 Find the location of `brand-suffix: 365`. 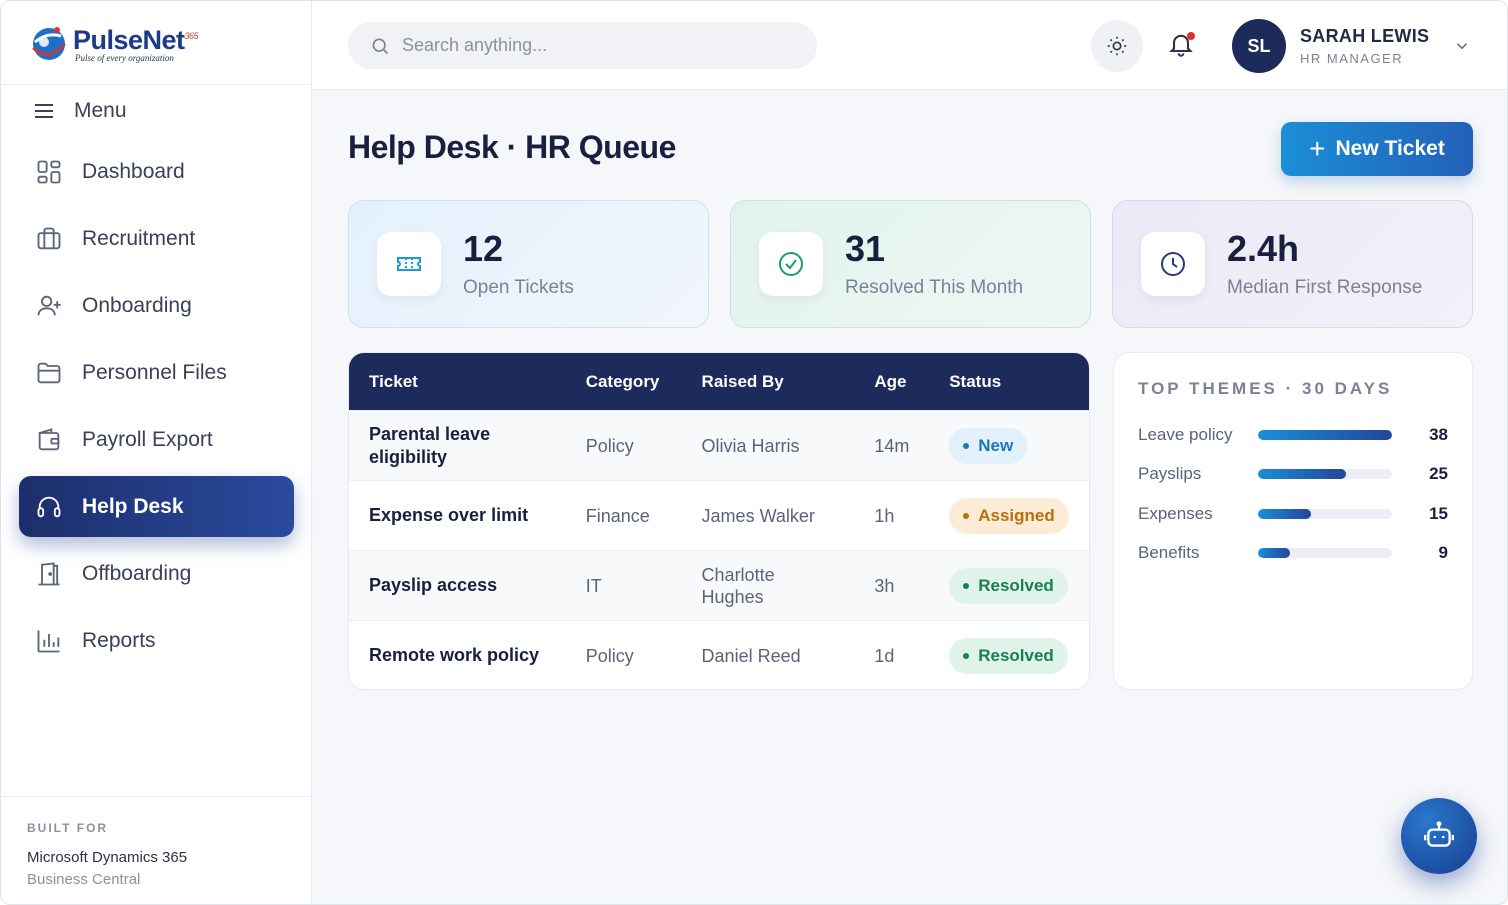

brand-suffix: 365 is located at coordinates (191, 35).